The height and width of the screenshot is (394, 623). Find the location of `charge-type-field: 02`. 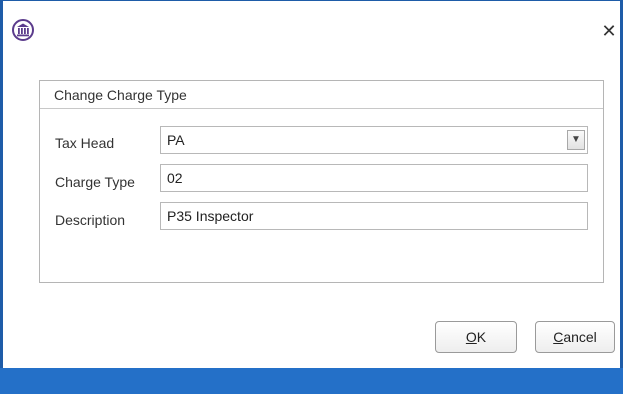

charge-type-field: 02 is located at coordinates (374, 178).